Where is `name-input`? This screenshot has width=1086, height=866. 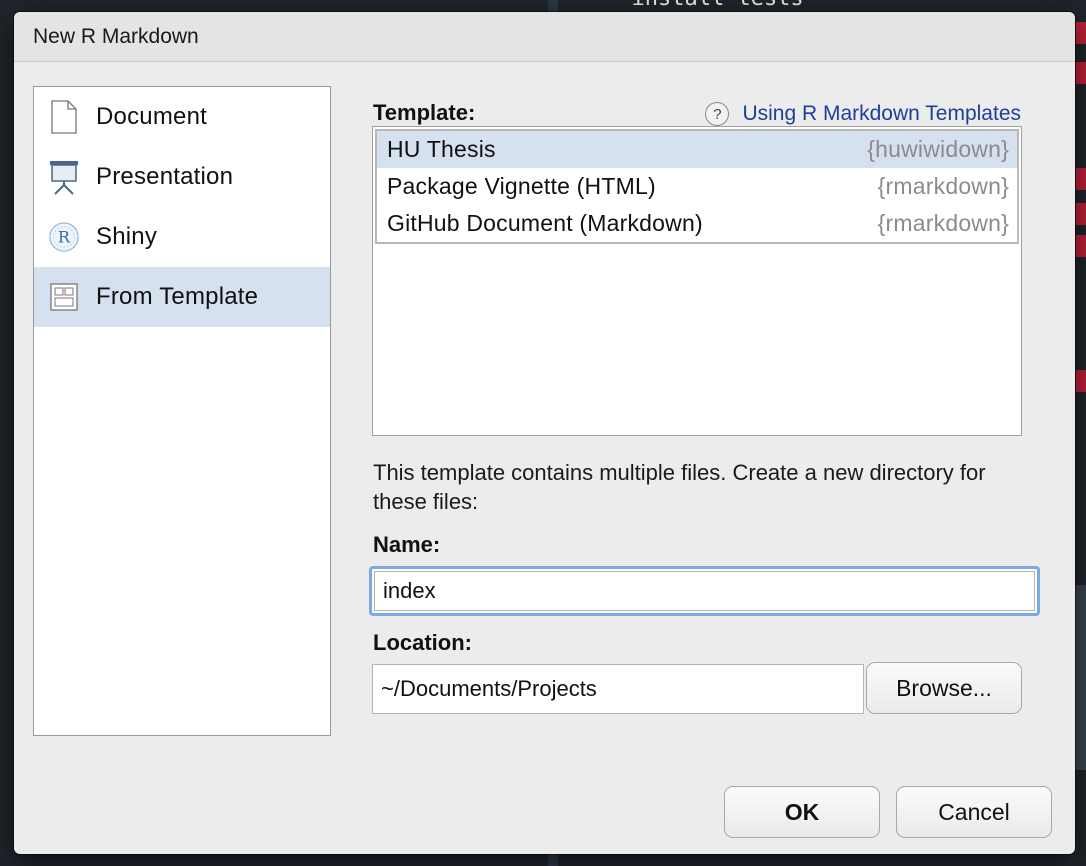
name-input is located at coordinates (704, 591).